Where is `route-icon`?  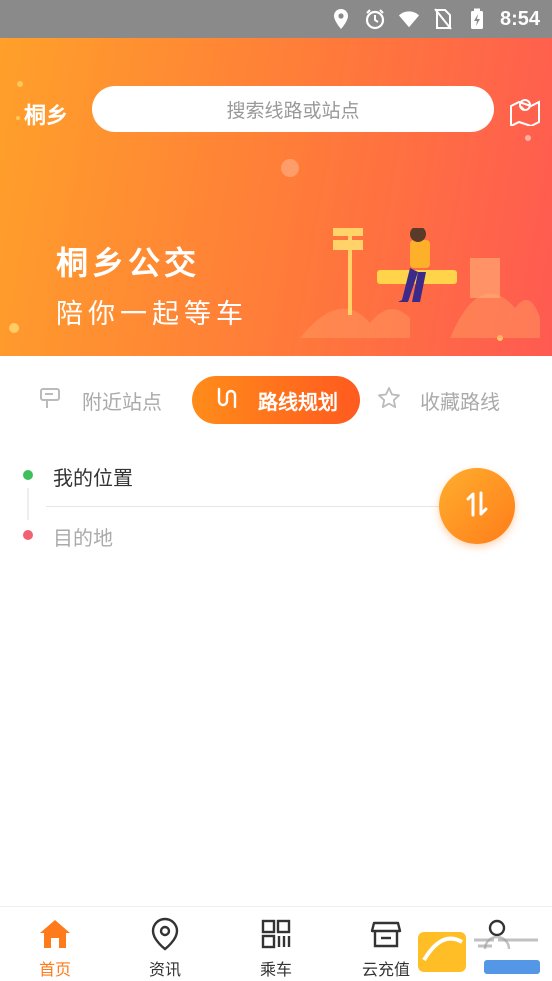
route-icon is located at coordinates (227, 400).